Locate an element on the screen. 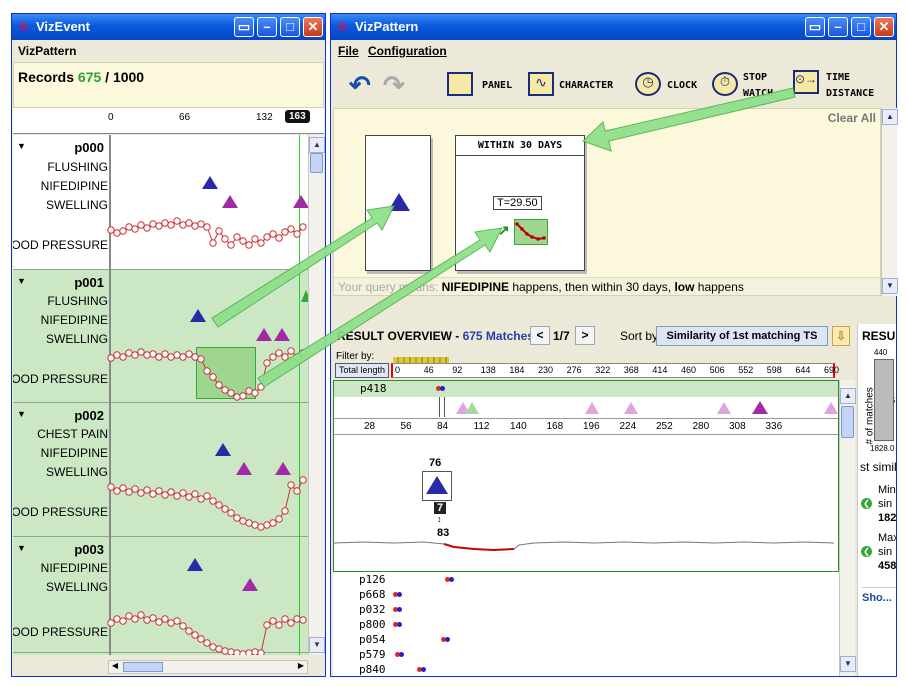  close-button: ✕ is located at coordinates (313, 27).